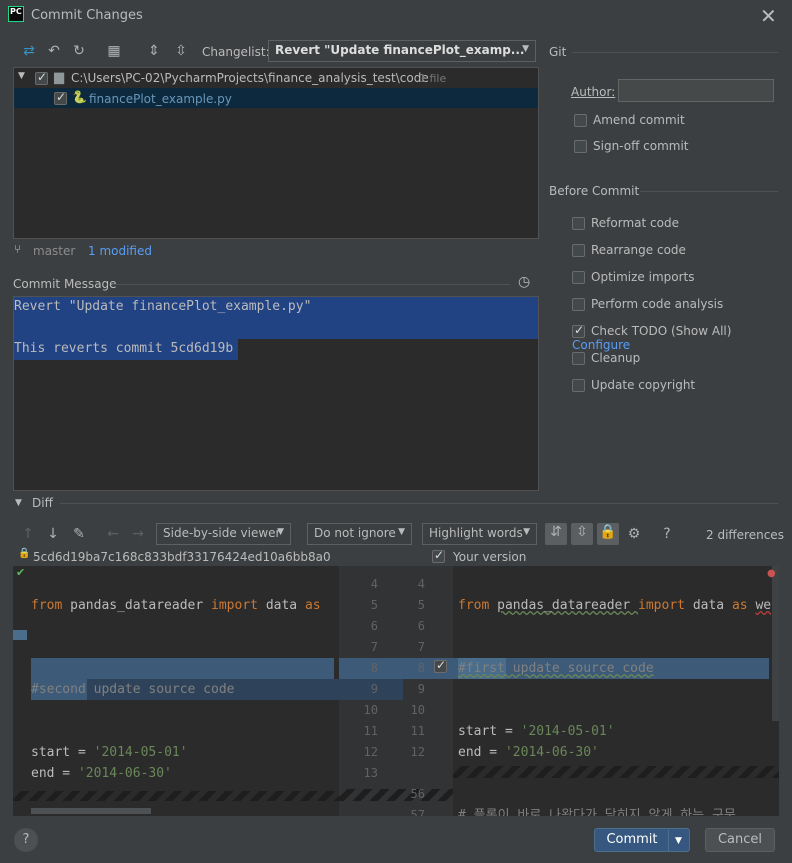  I want to click on amend-commit-option: Amend commit, so click(629, 122).